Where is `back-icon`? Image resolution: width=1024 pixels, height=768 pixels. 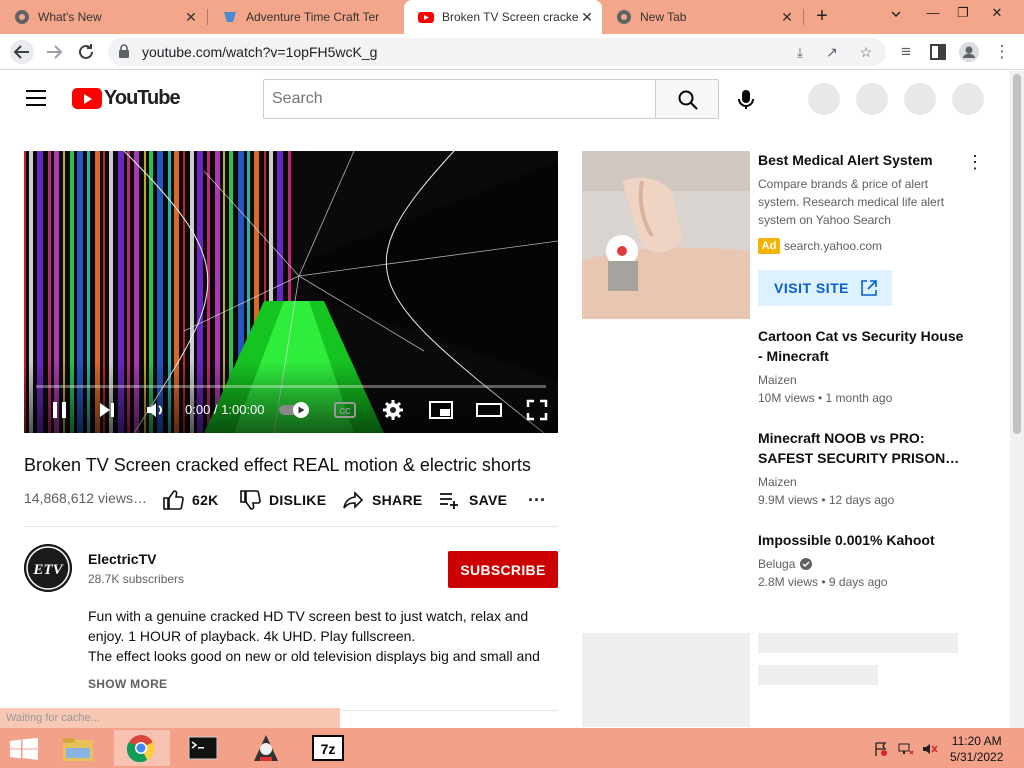 back-icon is located at coordinates (22, 52).